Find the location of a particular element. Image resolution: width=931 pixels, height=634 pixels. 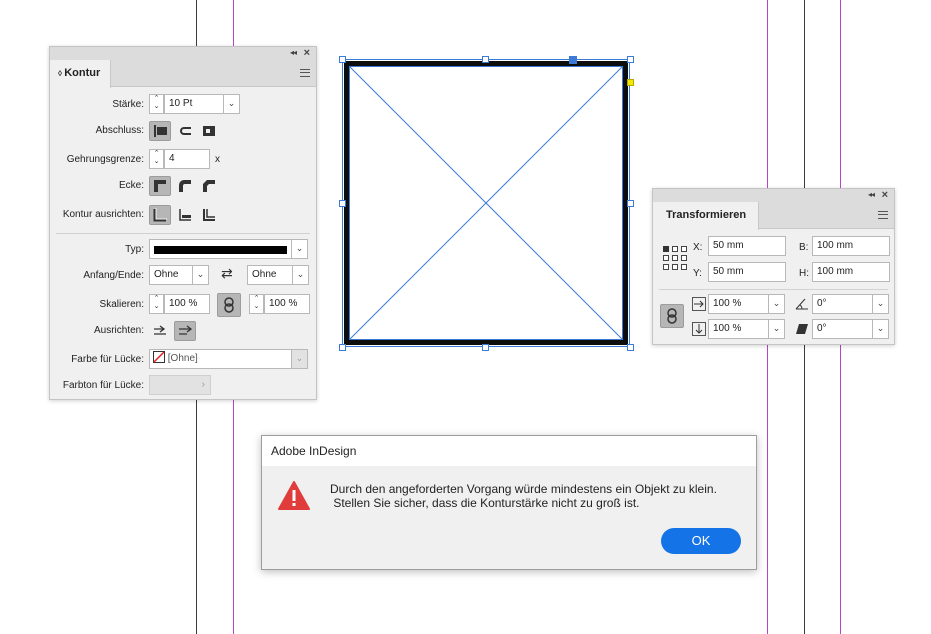

swap-arrows-icon: ⇄ is located at coordinates (227, 273).